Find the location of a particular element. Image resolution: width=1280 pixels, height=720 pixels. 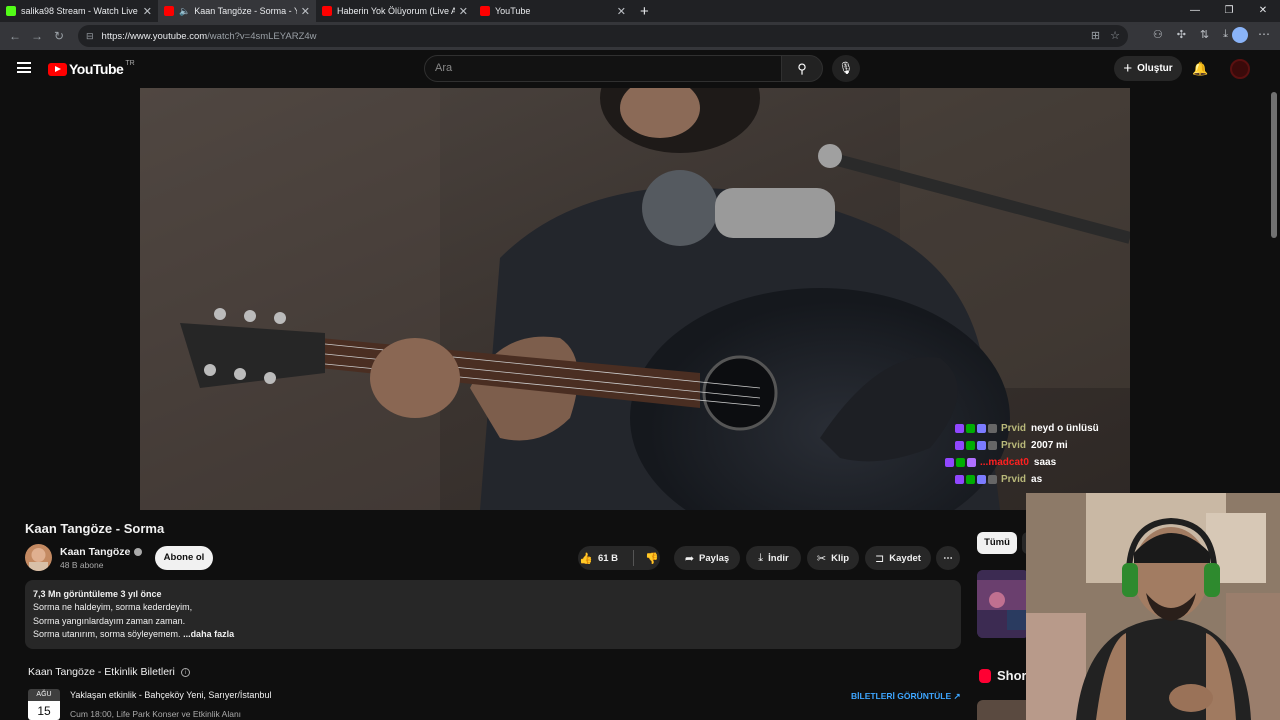

browser-tab: salika98 Stream - Watch Live ✕ is located at coordinates (79, 11).